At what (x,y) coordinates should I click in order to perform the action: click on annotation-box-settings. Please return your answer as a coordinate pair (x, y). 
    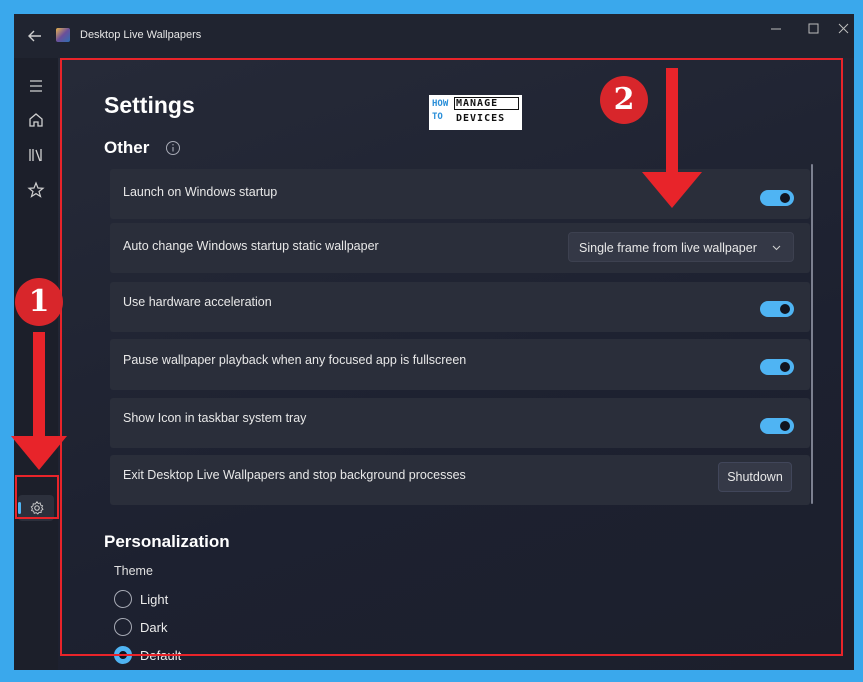
    Looking at the image, I should click on (37, 497).